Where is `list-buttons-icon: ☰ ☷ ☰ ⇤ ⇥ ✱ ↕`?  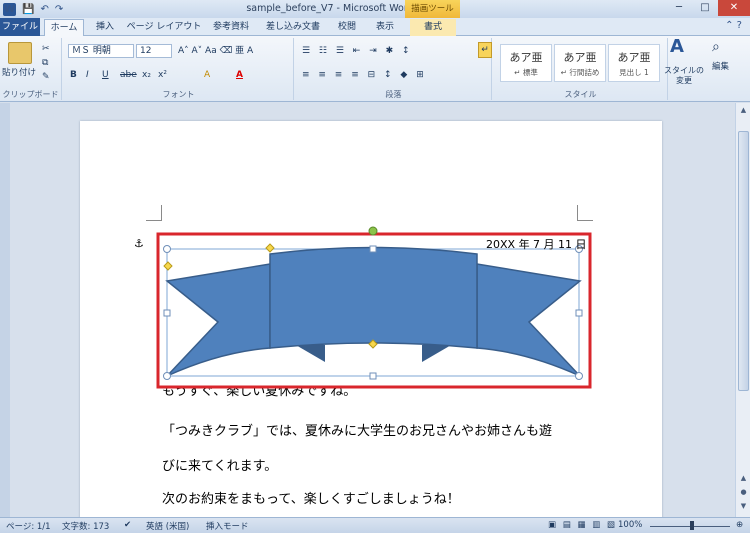
list-buttons-icon: ☰ ☷ ☰ ⇤ ⇥ ✱ ↕ is located at coordinates (357, 51).